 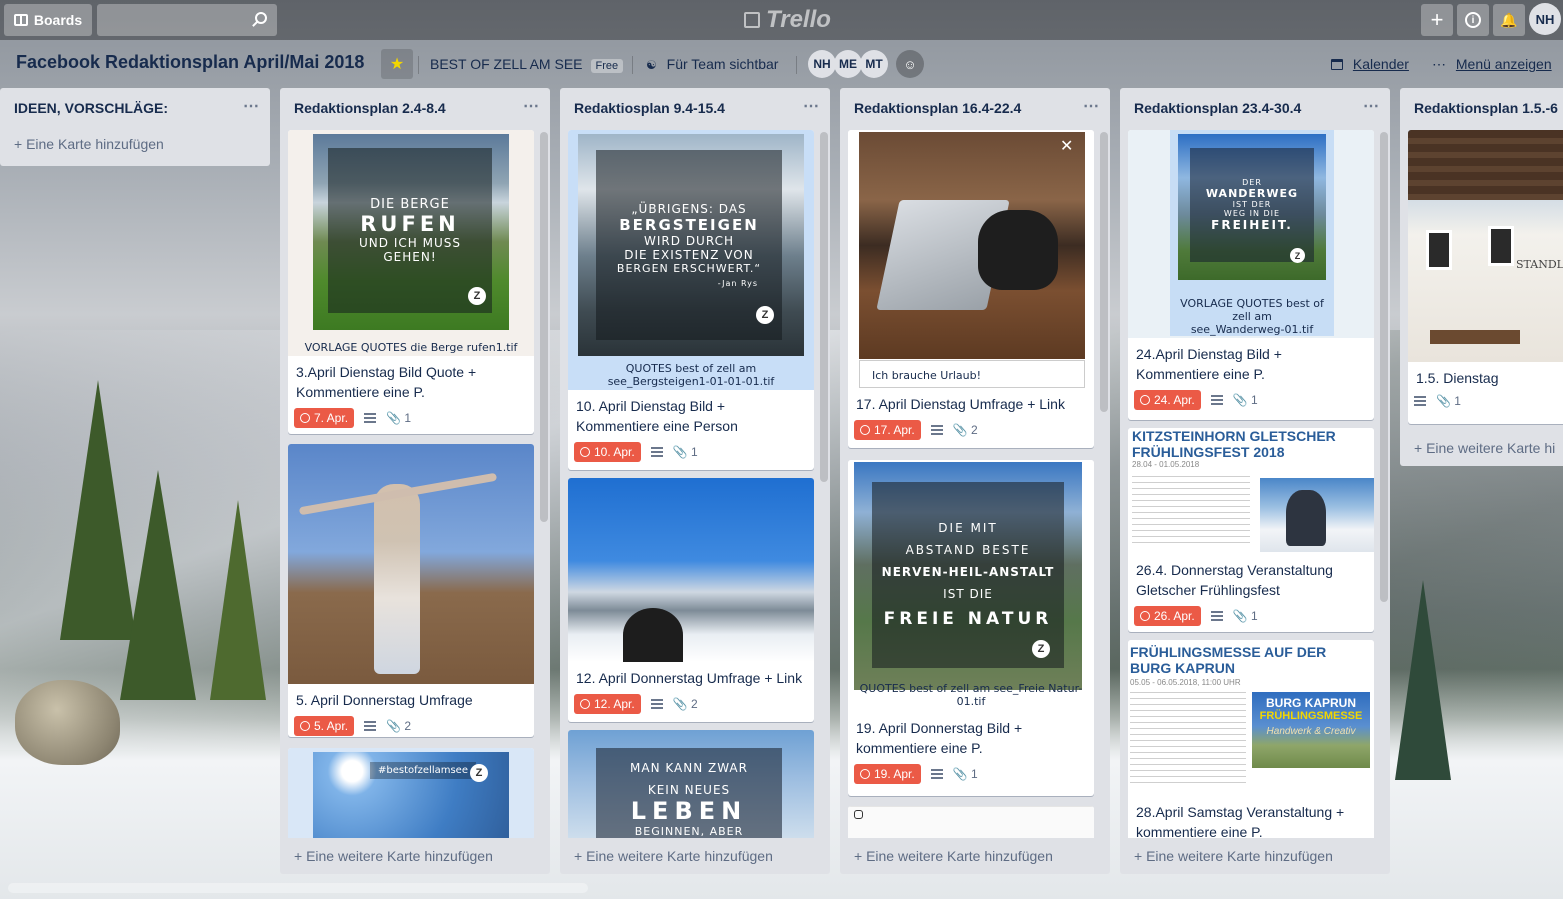 I want to click on list-title: Redaktionsplan 2.4-8.4, so click(x=370, y=108).